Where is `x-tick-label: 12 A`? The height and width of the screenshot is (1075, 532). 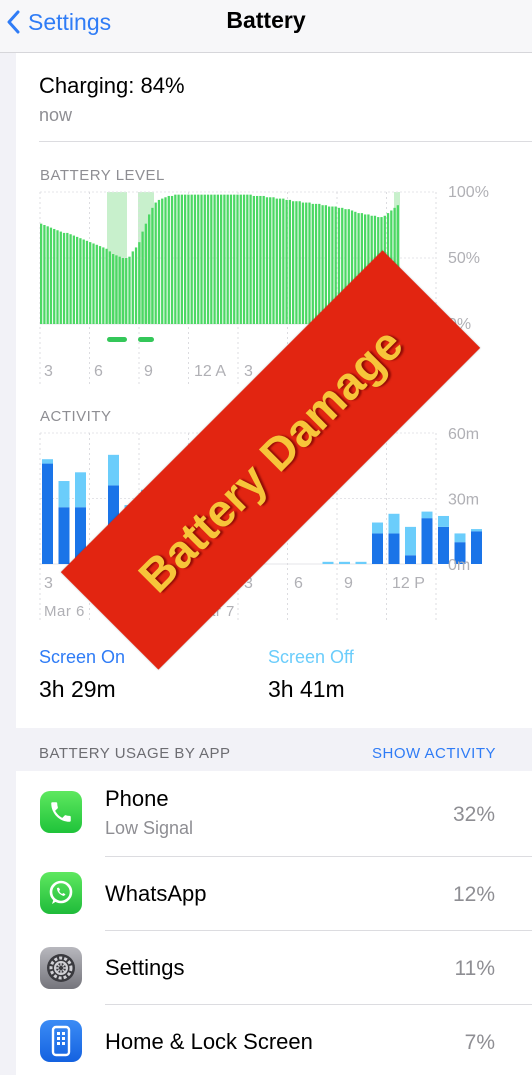
x-tick-label: 12 A is located at coordinates (210, 371).